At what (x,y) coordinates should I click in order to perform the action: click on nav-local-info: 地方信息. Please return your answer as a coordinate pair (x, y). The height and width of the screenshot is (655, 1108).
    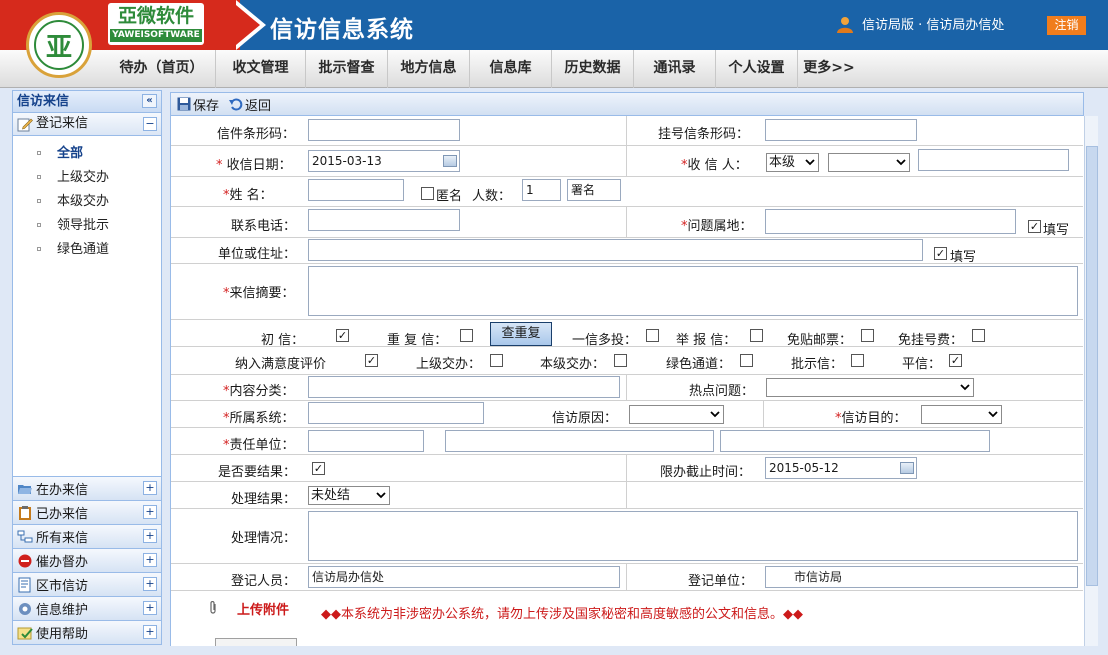
    Looking at the image, I should click on (429, 69).